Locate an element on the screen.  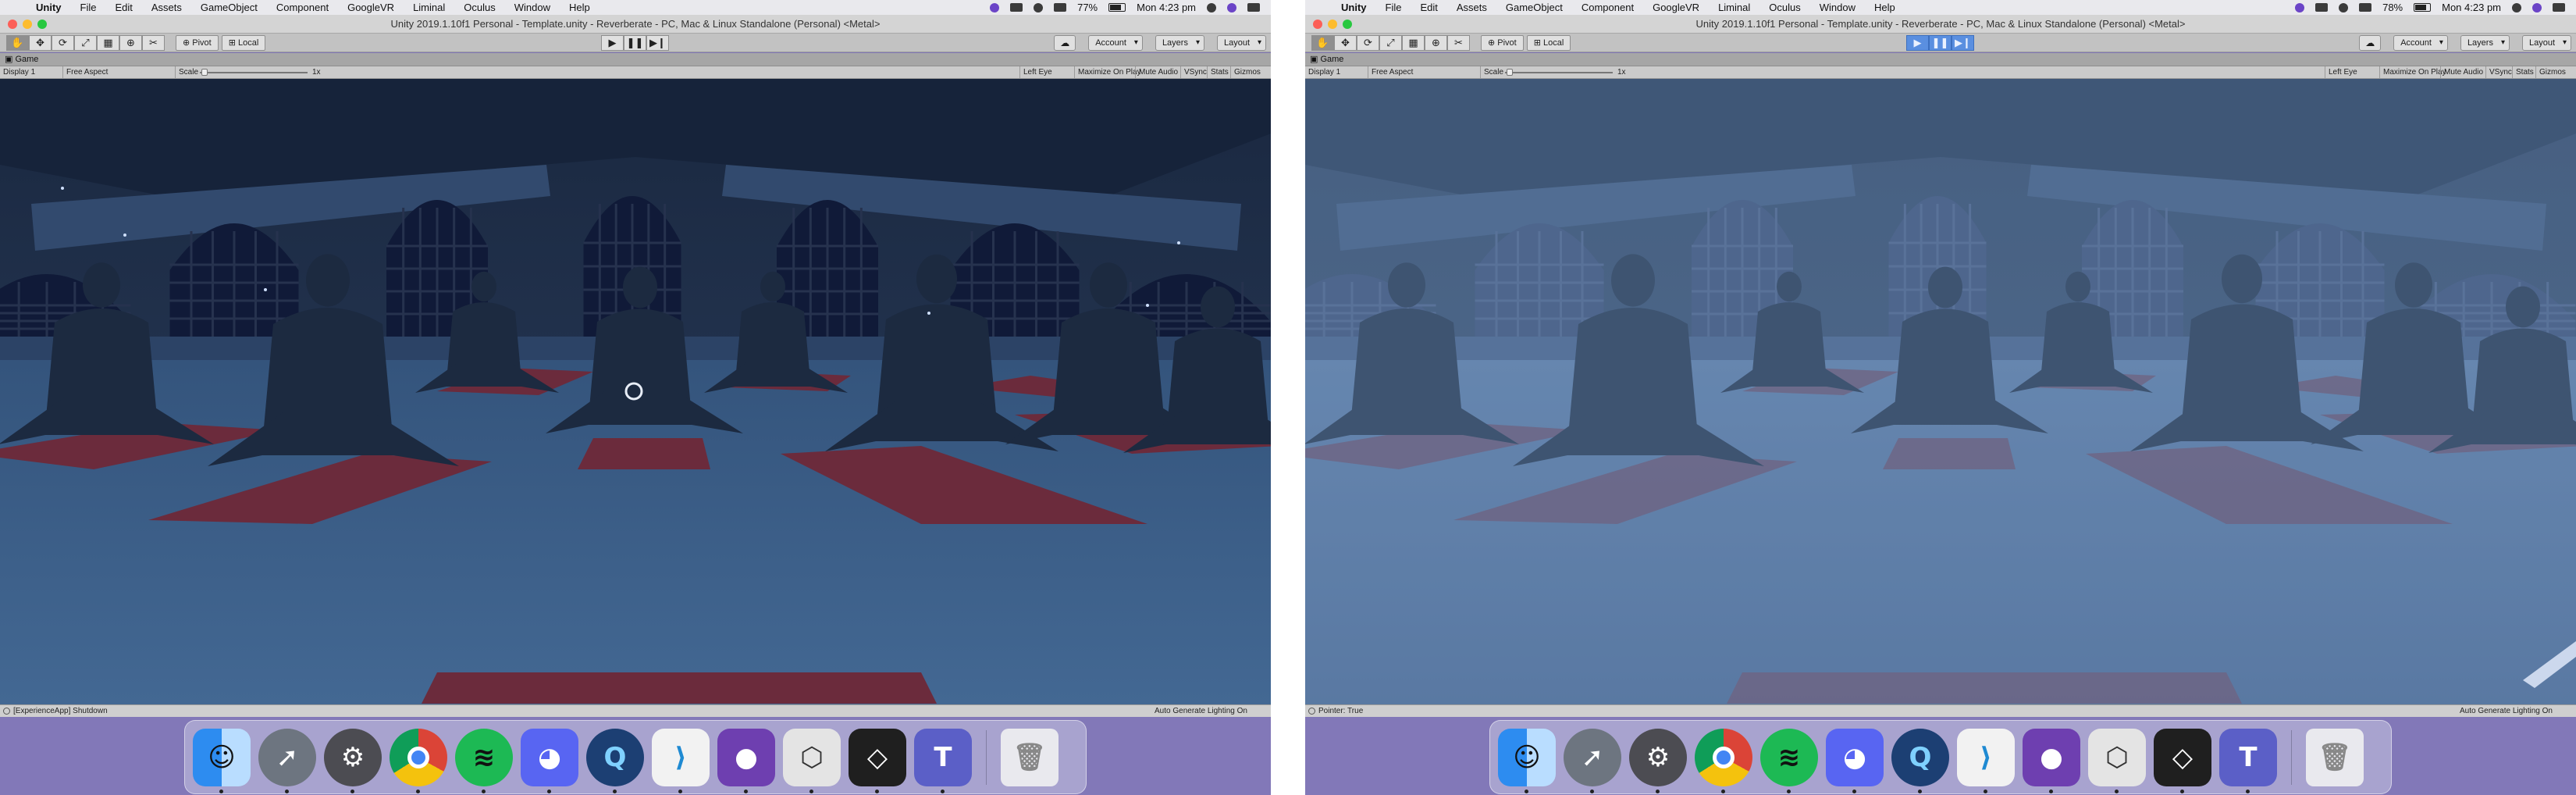
battery-icon is located at coordinates (2423, 7).